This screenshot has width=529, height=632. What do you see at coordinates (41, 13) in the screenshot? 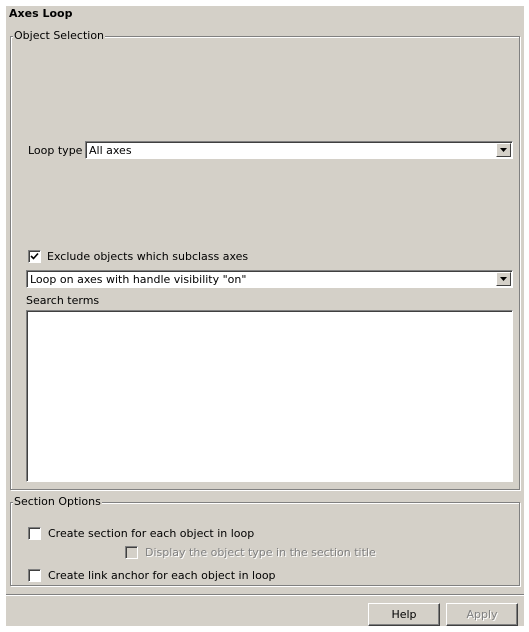
I see `panel-title: Axes Loop` at bounding box center [41, 13].